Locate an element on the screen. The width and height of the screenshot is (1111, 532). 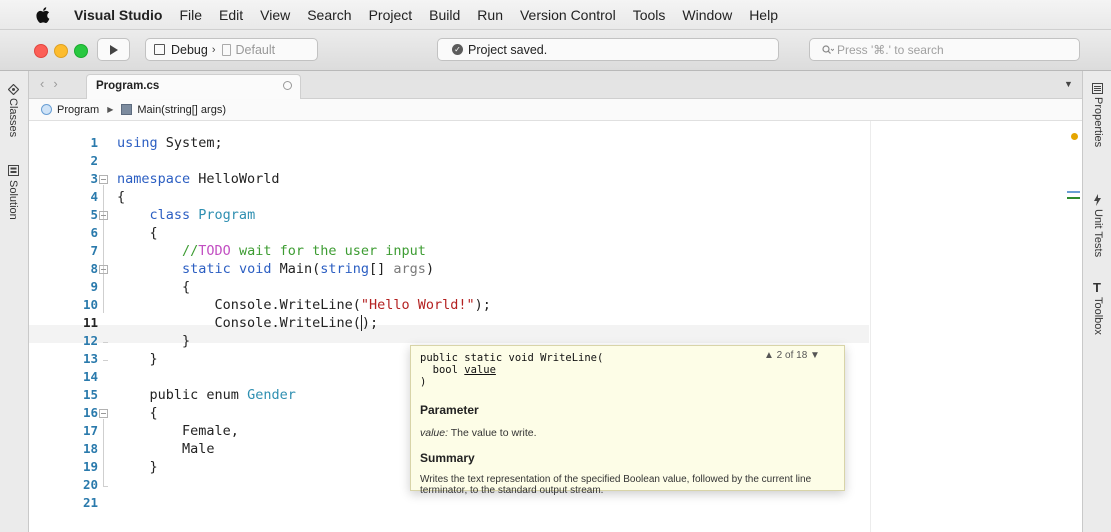
breadcrumb-method: Main(string[] args) is located at coordinates (181, 110).